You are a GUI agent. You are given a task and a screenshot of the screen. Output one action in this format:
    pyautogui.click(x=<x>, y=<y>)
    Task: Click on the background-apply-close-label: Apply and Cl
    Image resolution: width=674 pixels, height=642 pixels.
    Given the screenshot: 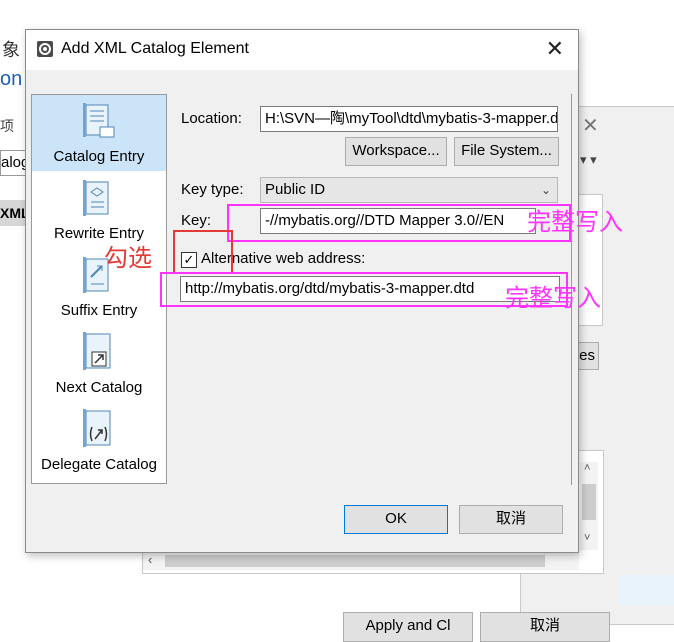 What is the action you would take?
    pyautogui.click(x=408, y=625)
    